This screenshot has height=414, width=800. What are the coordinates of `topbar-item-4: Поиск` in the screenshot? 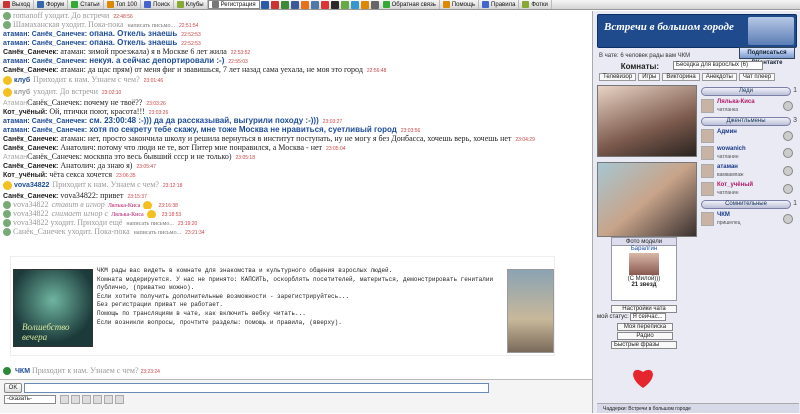 It's located at (157, 4).